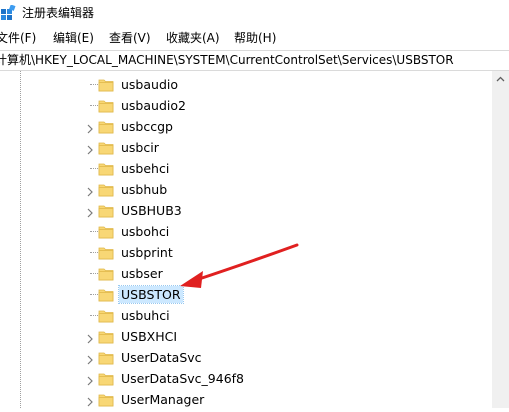 The image size is (509, 412). I want to click on tree-item: USBXHCI, so click(246, 336).